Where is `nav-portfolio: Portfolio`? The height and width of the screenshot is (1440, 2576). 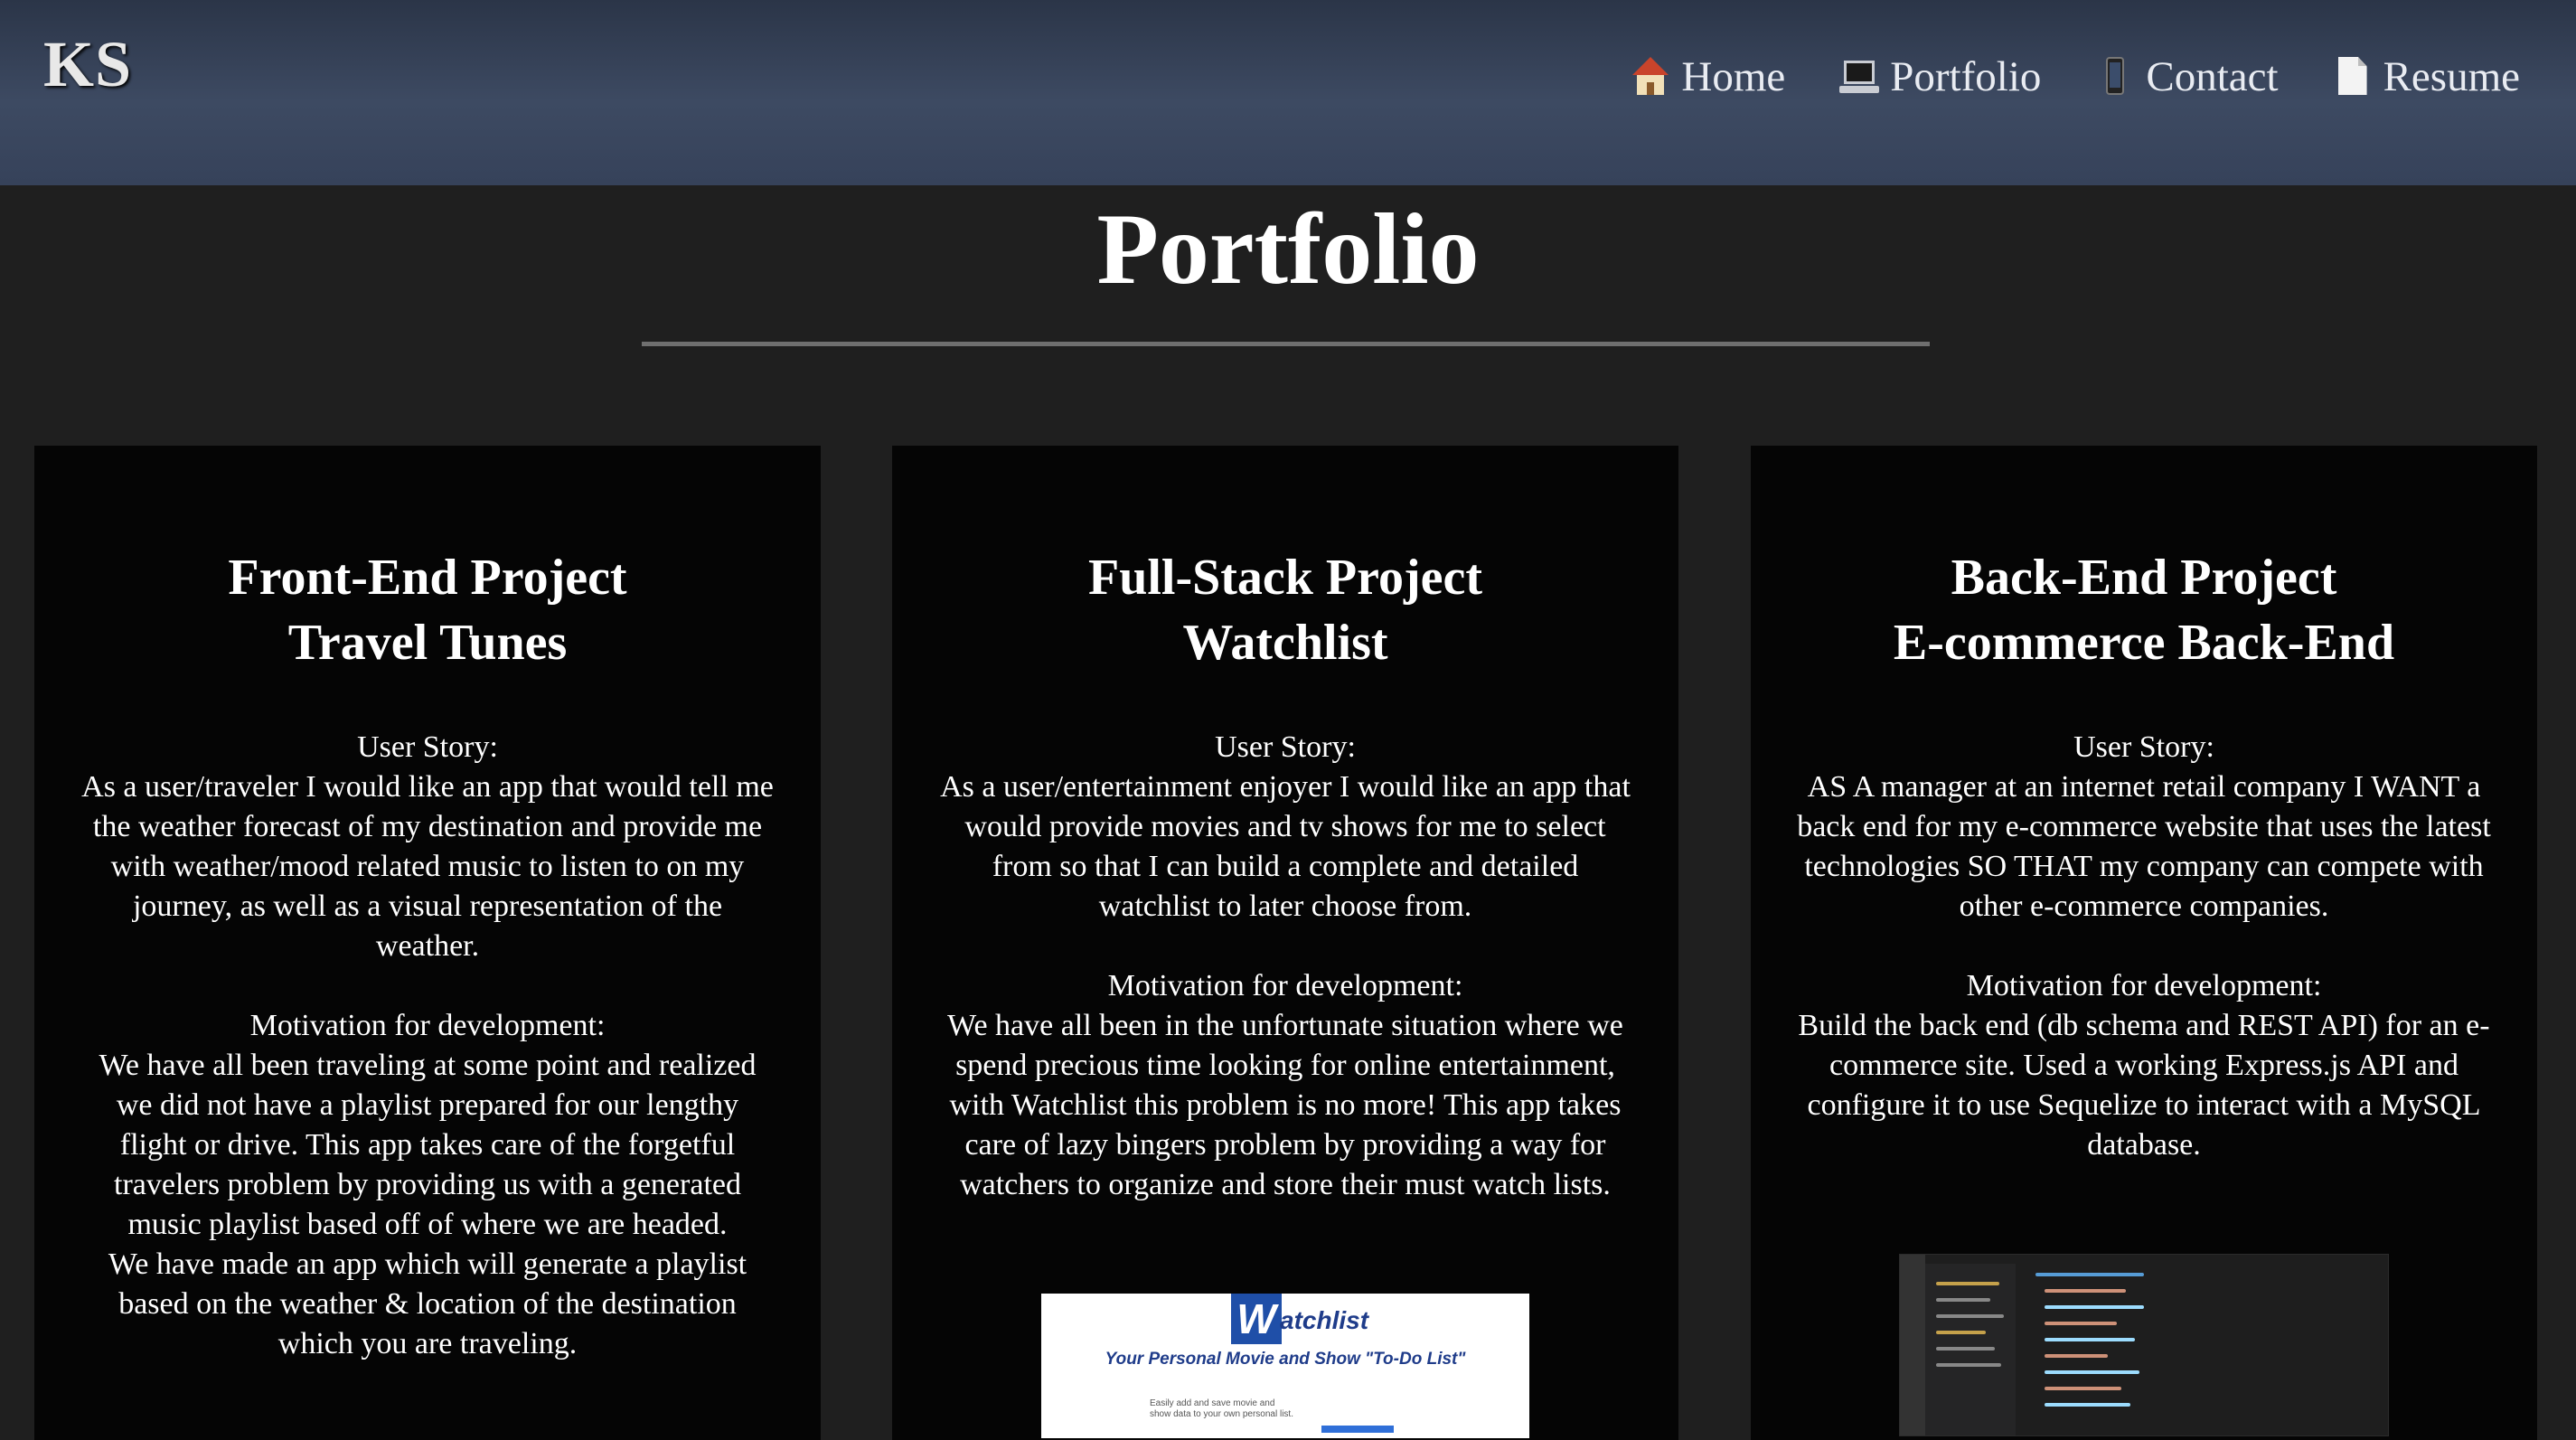
nav-portfolio: Portfolio is located at coordinates (1940, 76).